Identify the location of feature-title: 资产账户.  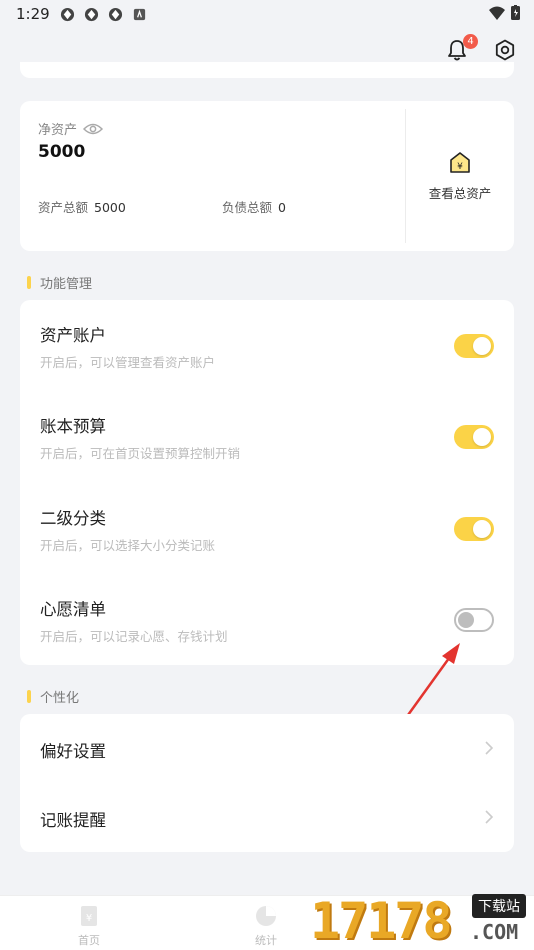
(73, 335).